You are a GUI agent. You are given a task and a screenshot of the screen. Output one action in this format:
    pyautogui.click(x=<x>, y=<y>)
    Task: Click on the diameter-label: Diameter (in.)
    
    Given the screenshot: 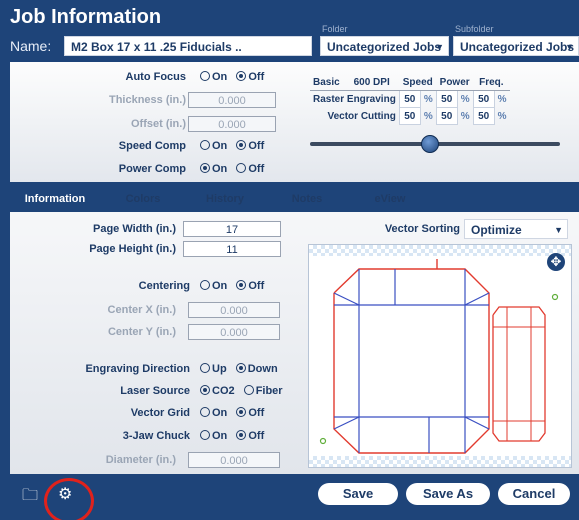 What is the action you would take?
    pyautogui.click(x=140, y=460)
    